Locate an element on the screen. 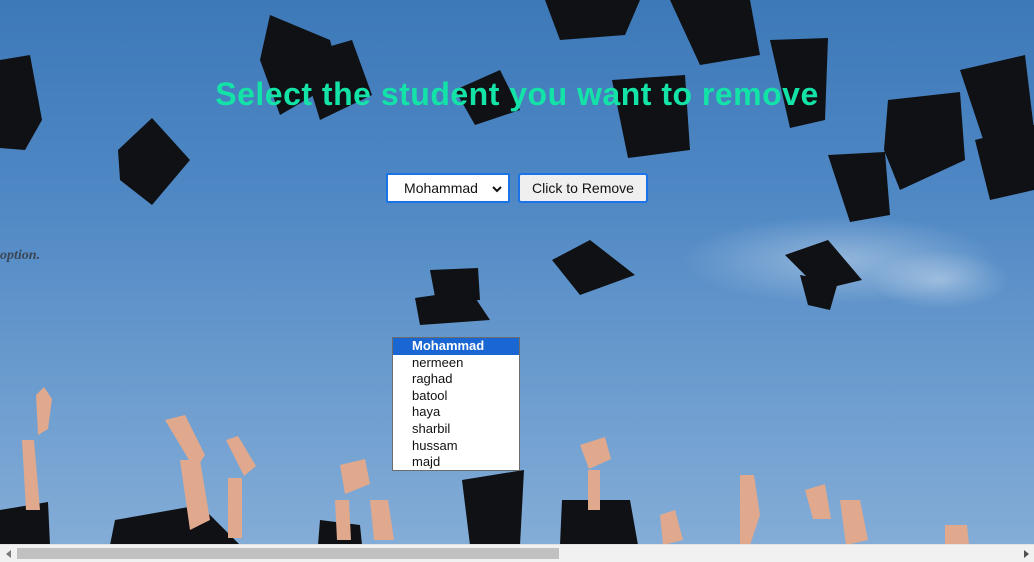 The image size is (1034, 562). page-title: Select the student you want to remove is located at coordinates (517, 94).